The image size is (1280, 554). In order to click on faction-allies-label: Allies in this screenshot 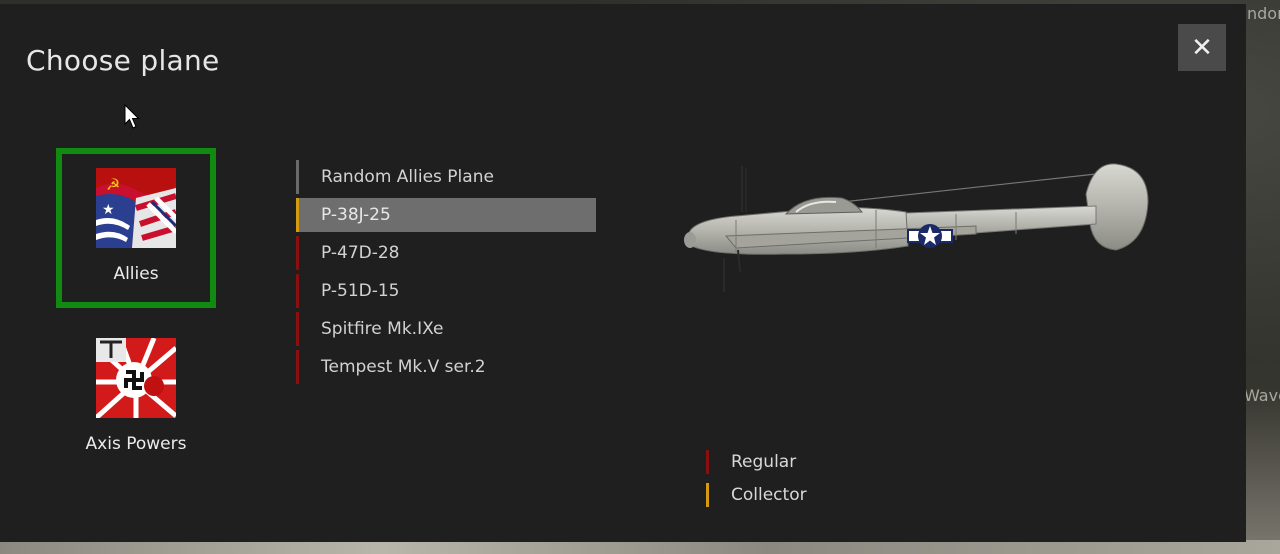, I will do `click(136, 274)`.